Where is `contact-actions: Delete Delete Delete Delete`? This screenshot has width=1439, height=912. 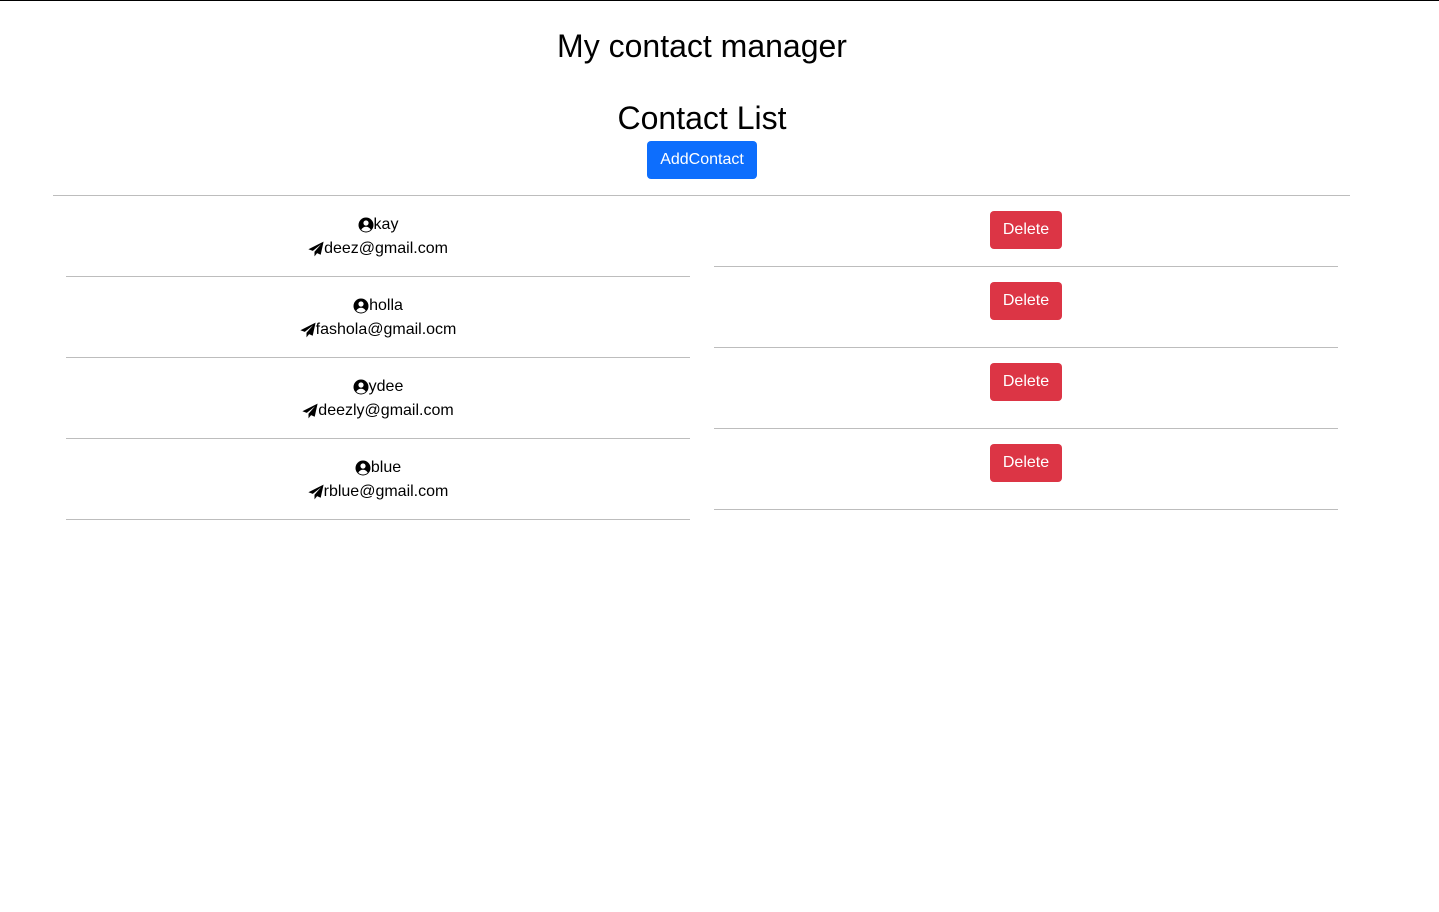
contact-actions: Delete Delete Delete Delete is located at coordinates (1026, 353).